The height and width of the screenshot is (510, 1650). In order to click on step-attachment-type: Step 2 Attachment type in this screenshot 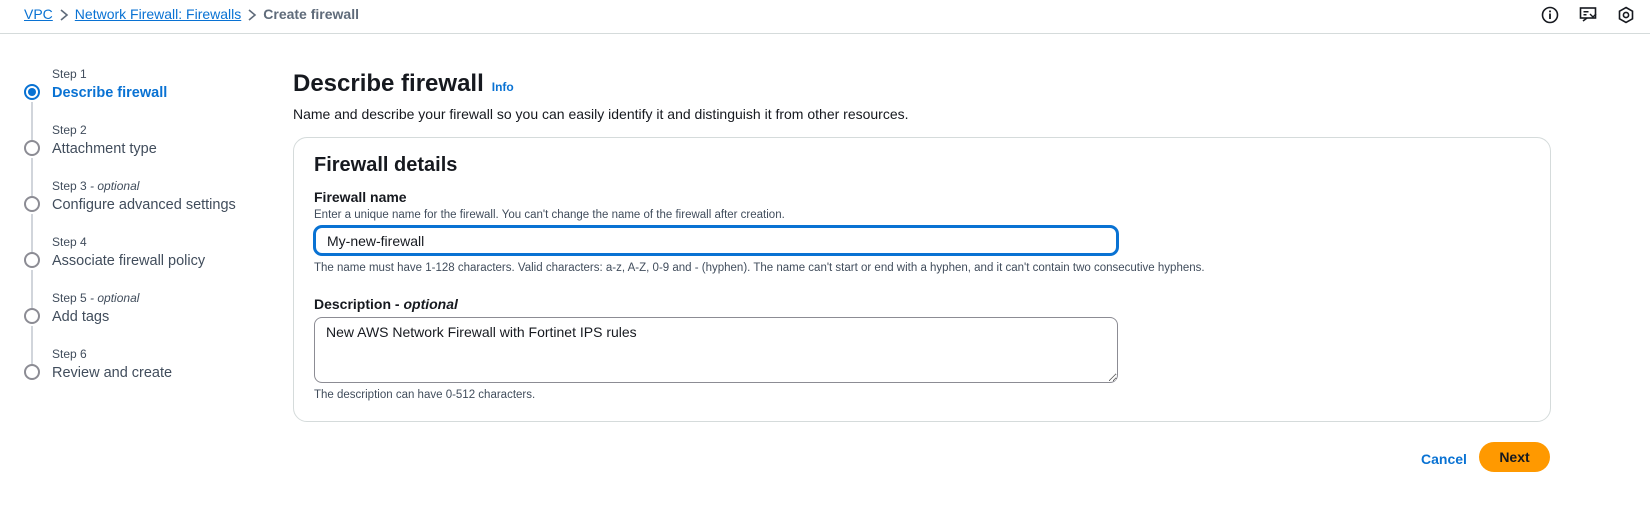, I will do `click(149, 159)`.